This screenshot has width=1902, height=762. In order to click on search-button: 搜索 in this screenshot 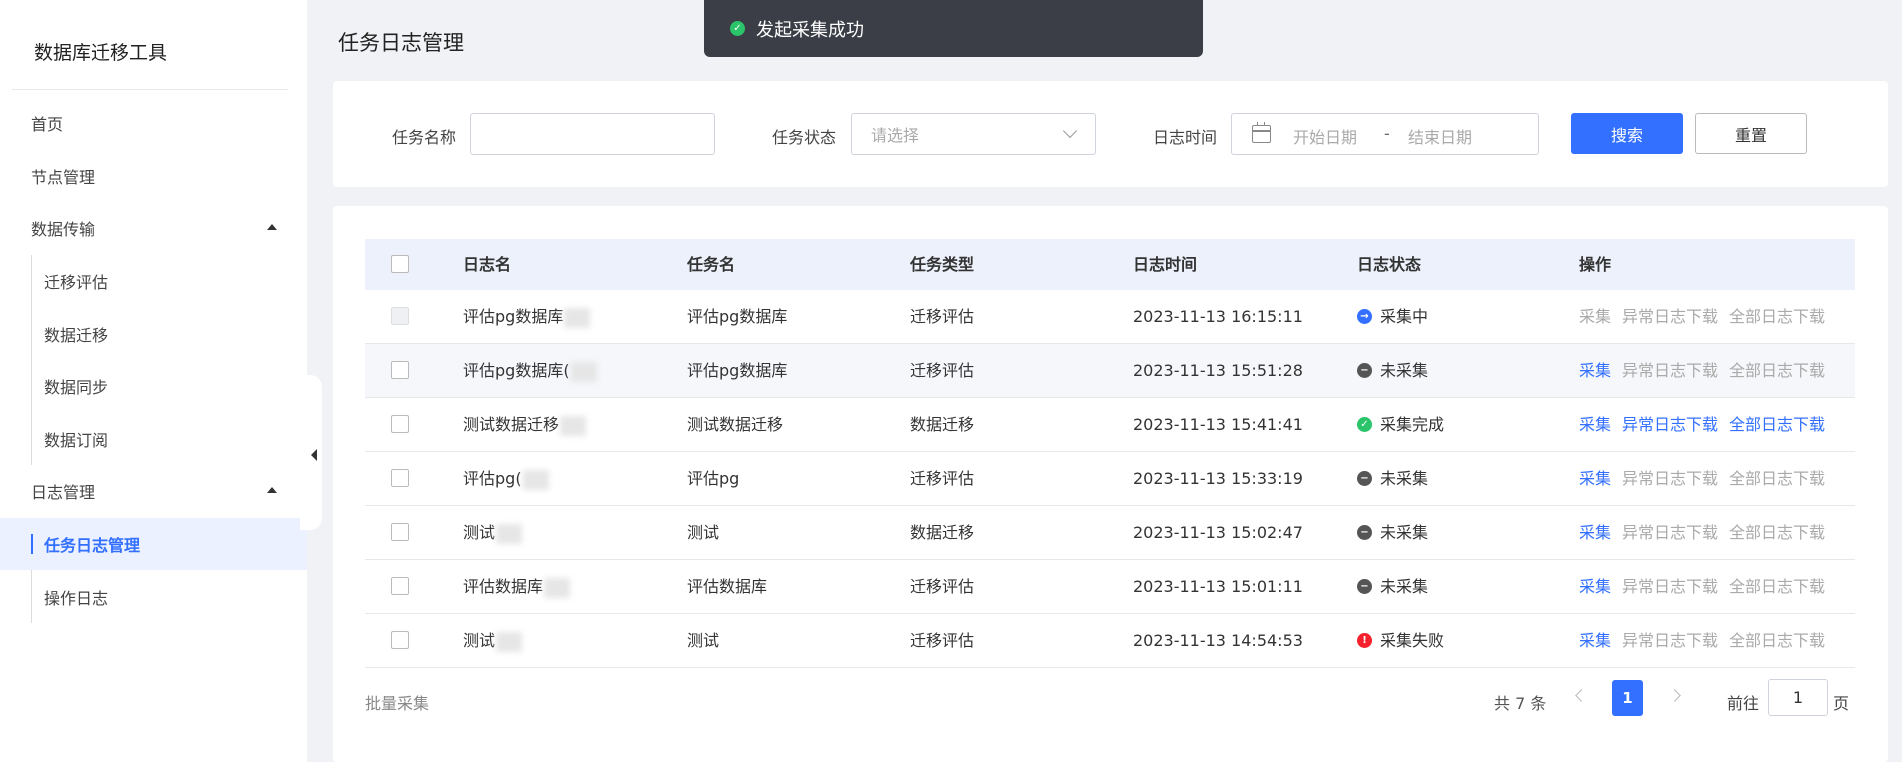, I will do `click(1627, 133)`.